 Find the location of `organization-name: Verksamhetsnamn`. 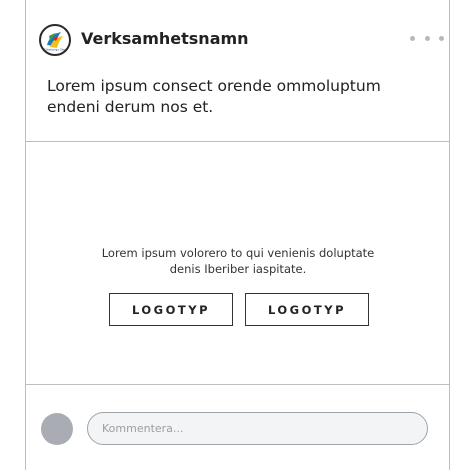

organization-name: Verksamhetsnamn is located at coordinates (165, 38).